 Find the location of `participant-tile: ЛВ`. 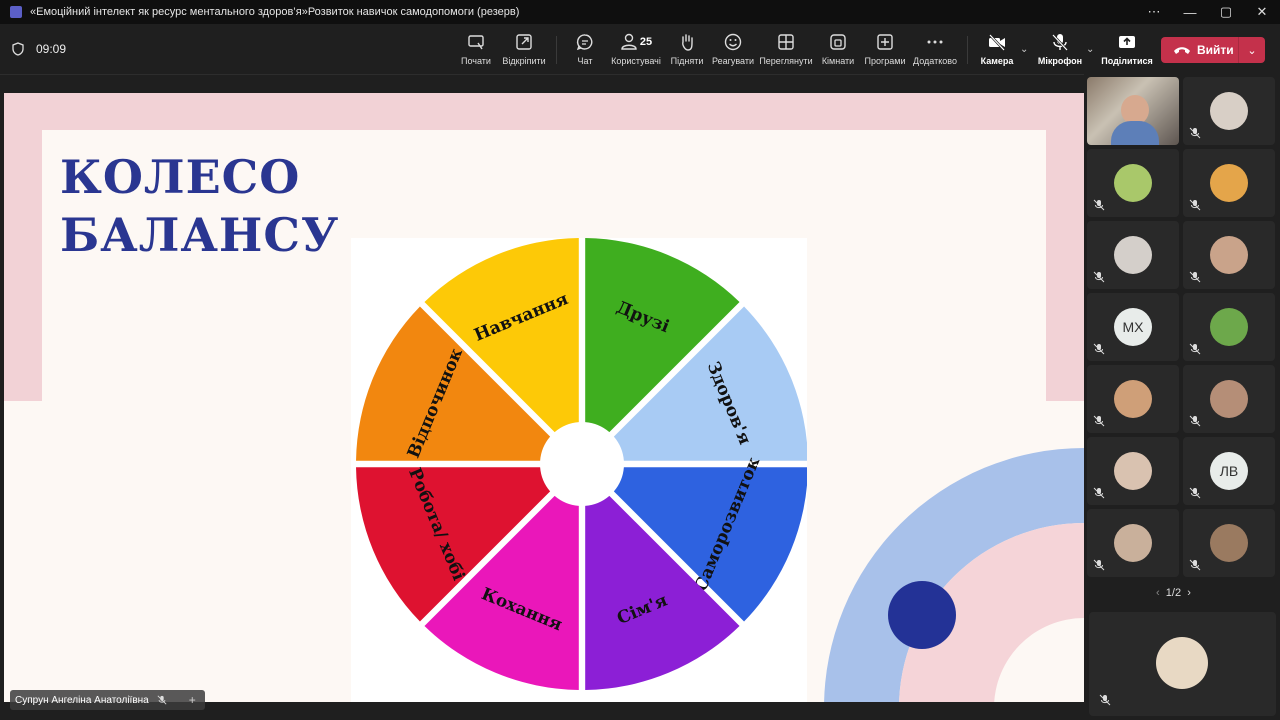

participant-tile: ЛВ is located at coordinates (1229, 471).